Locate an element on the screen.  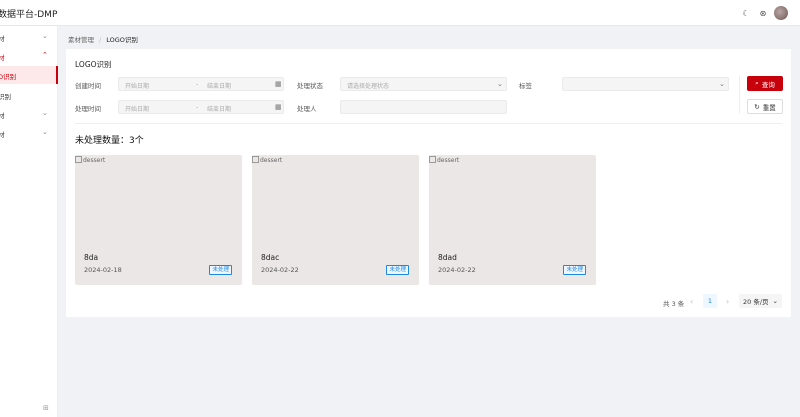
sidebar-item-recognition: 识别 is located at coordinates (29, 95).